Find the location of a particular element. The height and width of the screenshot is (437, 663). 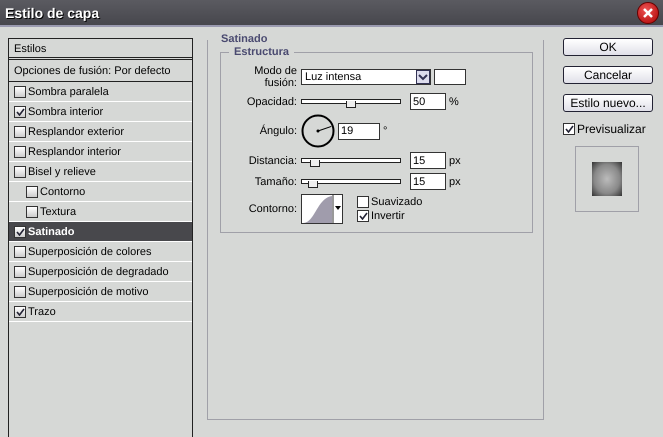

field-label: Distancia: is located at coordinates (272, 160).